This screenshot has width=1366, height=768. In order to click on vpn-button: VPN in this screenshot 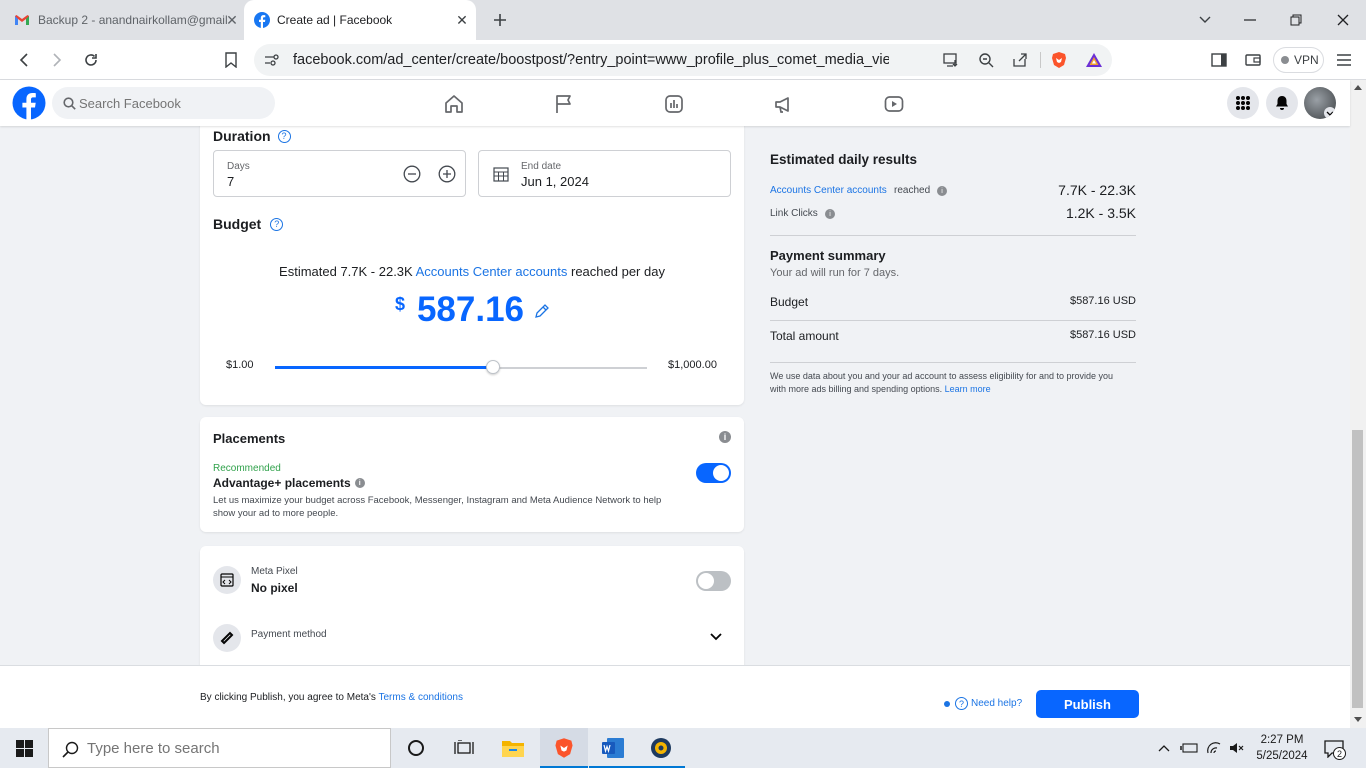, I will do `click(1298, 60)`.